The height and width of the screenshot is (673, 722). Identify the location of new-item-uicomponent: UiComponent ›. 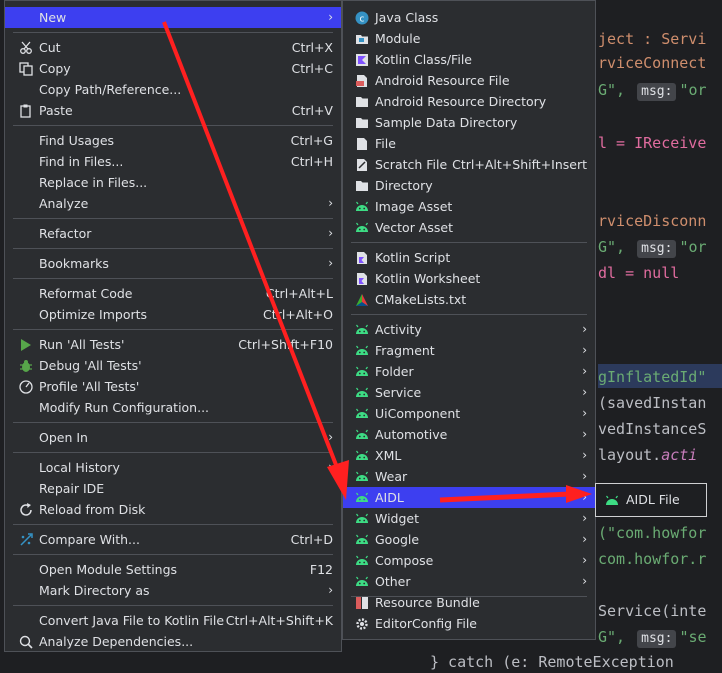
(469, 413).